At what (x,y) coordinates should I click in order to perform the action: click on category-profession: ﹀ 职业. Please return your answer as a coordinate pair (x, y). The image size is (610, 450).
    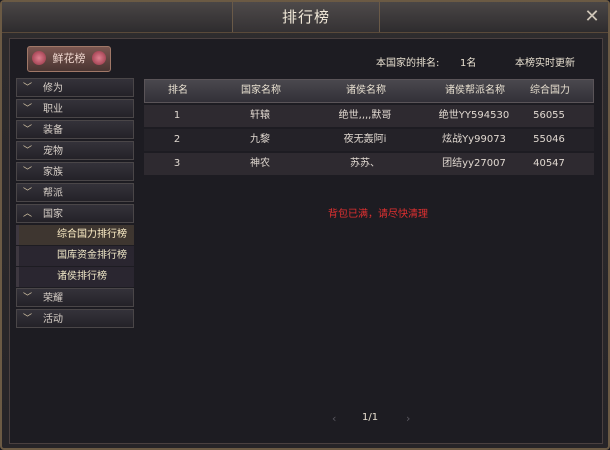
    Looking at the image, I should click on (75, 108).